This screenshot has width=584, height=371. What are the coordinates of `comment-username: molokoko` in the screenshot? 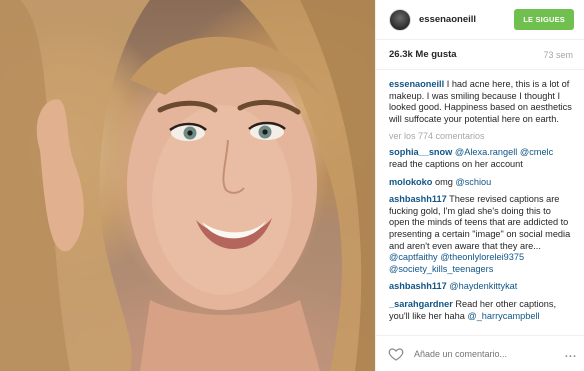 It's located at (410, 182).